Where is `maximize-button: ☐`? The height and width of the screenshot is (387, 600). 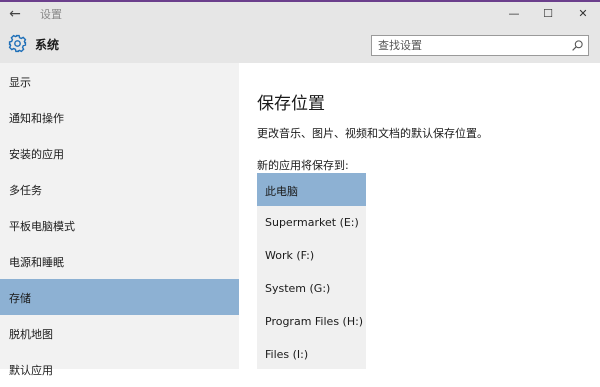
maximize-button: ☐ is located at coordinates (548, 13).